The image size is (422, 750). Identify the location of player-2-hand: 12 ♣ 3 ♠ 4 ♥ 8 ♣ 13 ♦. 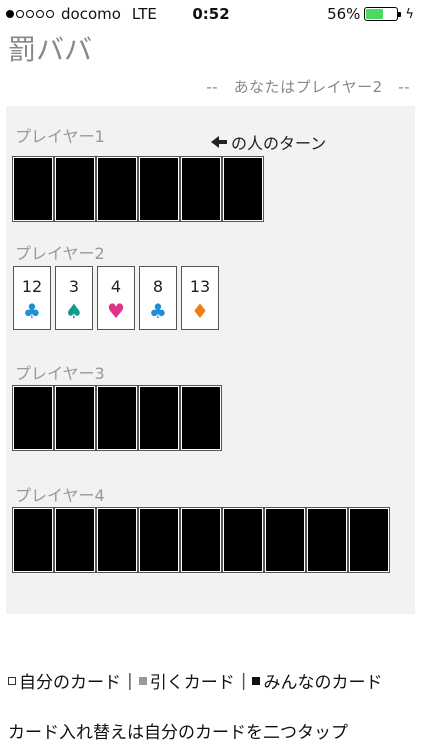
(118, 298).